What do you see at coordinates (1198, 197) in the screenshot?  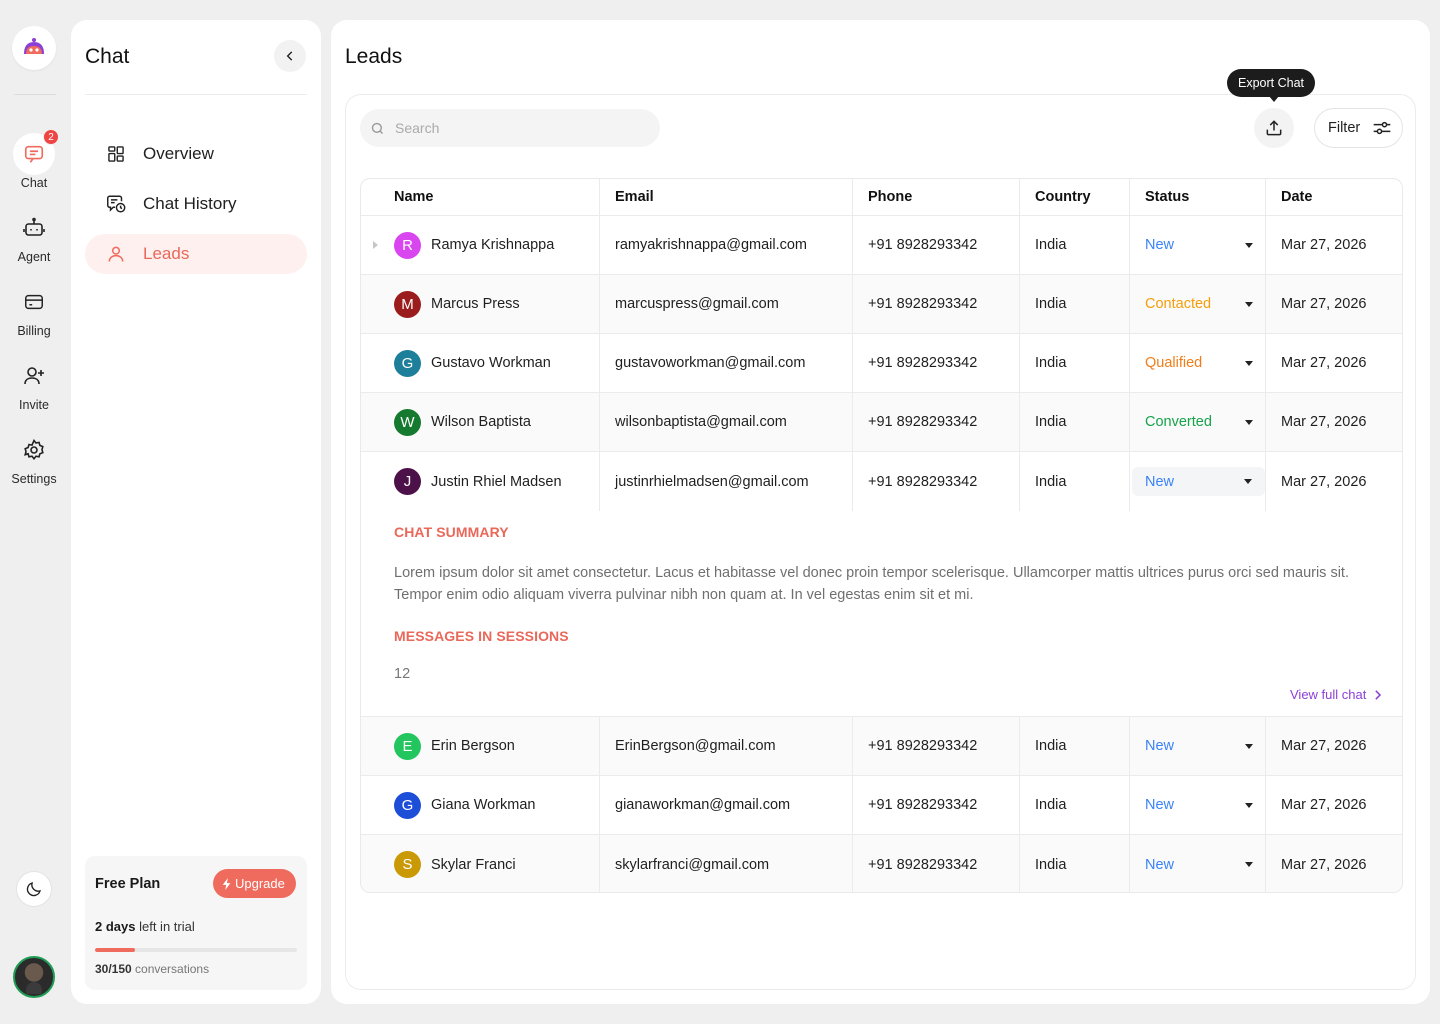 I see `column-header-status: Status` at bounding box center [1198, 197].